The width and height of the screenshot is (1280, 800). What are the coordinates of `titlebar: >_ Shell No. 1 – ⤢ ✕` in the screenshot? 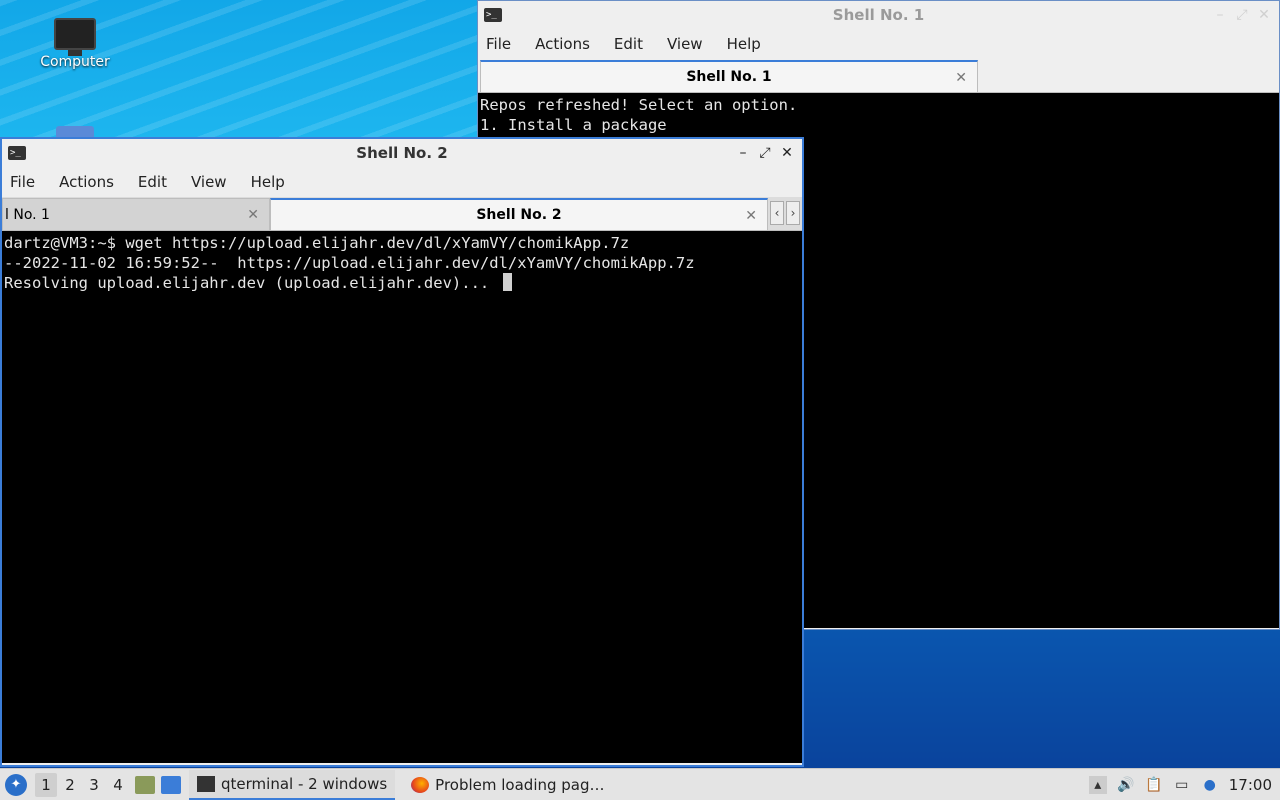 It's located at (878, 15).